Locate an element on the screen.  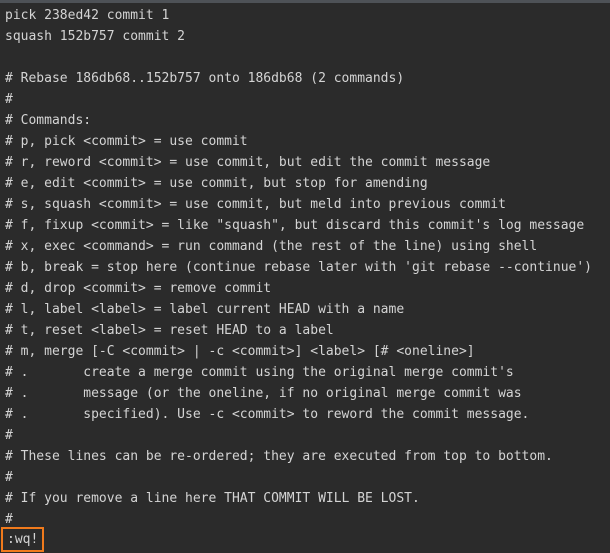
editor-line-7: # p, pick <commit> = use commit is located at coordinates (305, 141).